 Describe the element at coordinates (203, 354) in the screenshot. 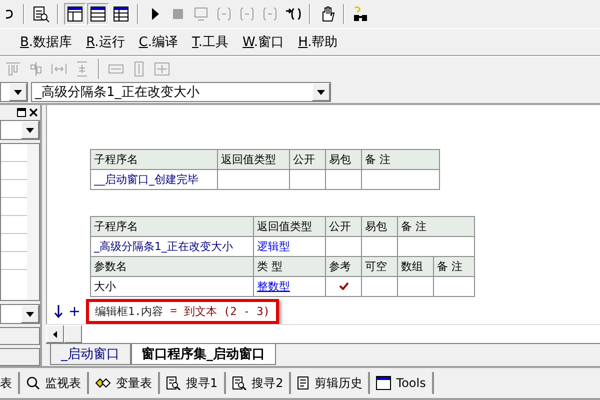

I see `document-tab: 窗口程序集_启动窗口` at that location.